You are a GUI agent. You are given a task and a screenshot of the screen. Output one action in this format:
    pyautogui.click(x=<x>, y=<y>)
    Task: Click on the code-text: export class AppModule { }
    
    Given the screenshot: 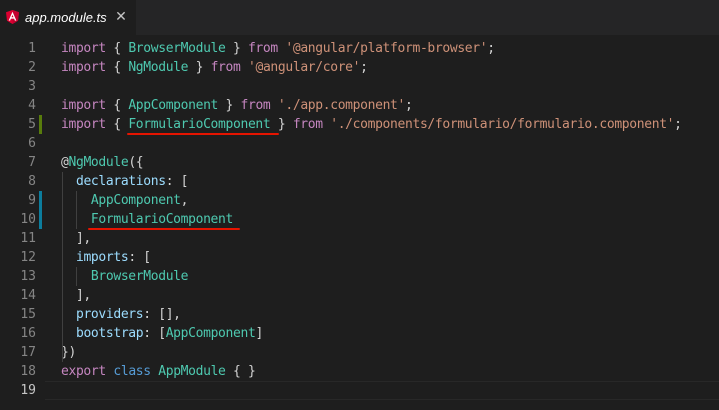 What is the action you would take?
    pyautogui.click(x=158, y=371)
    